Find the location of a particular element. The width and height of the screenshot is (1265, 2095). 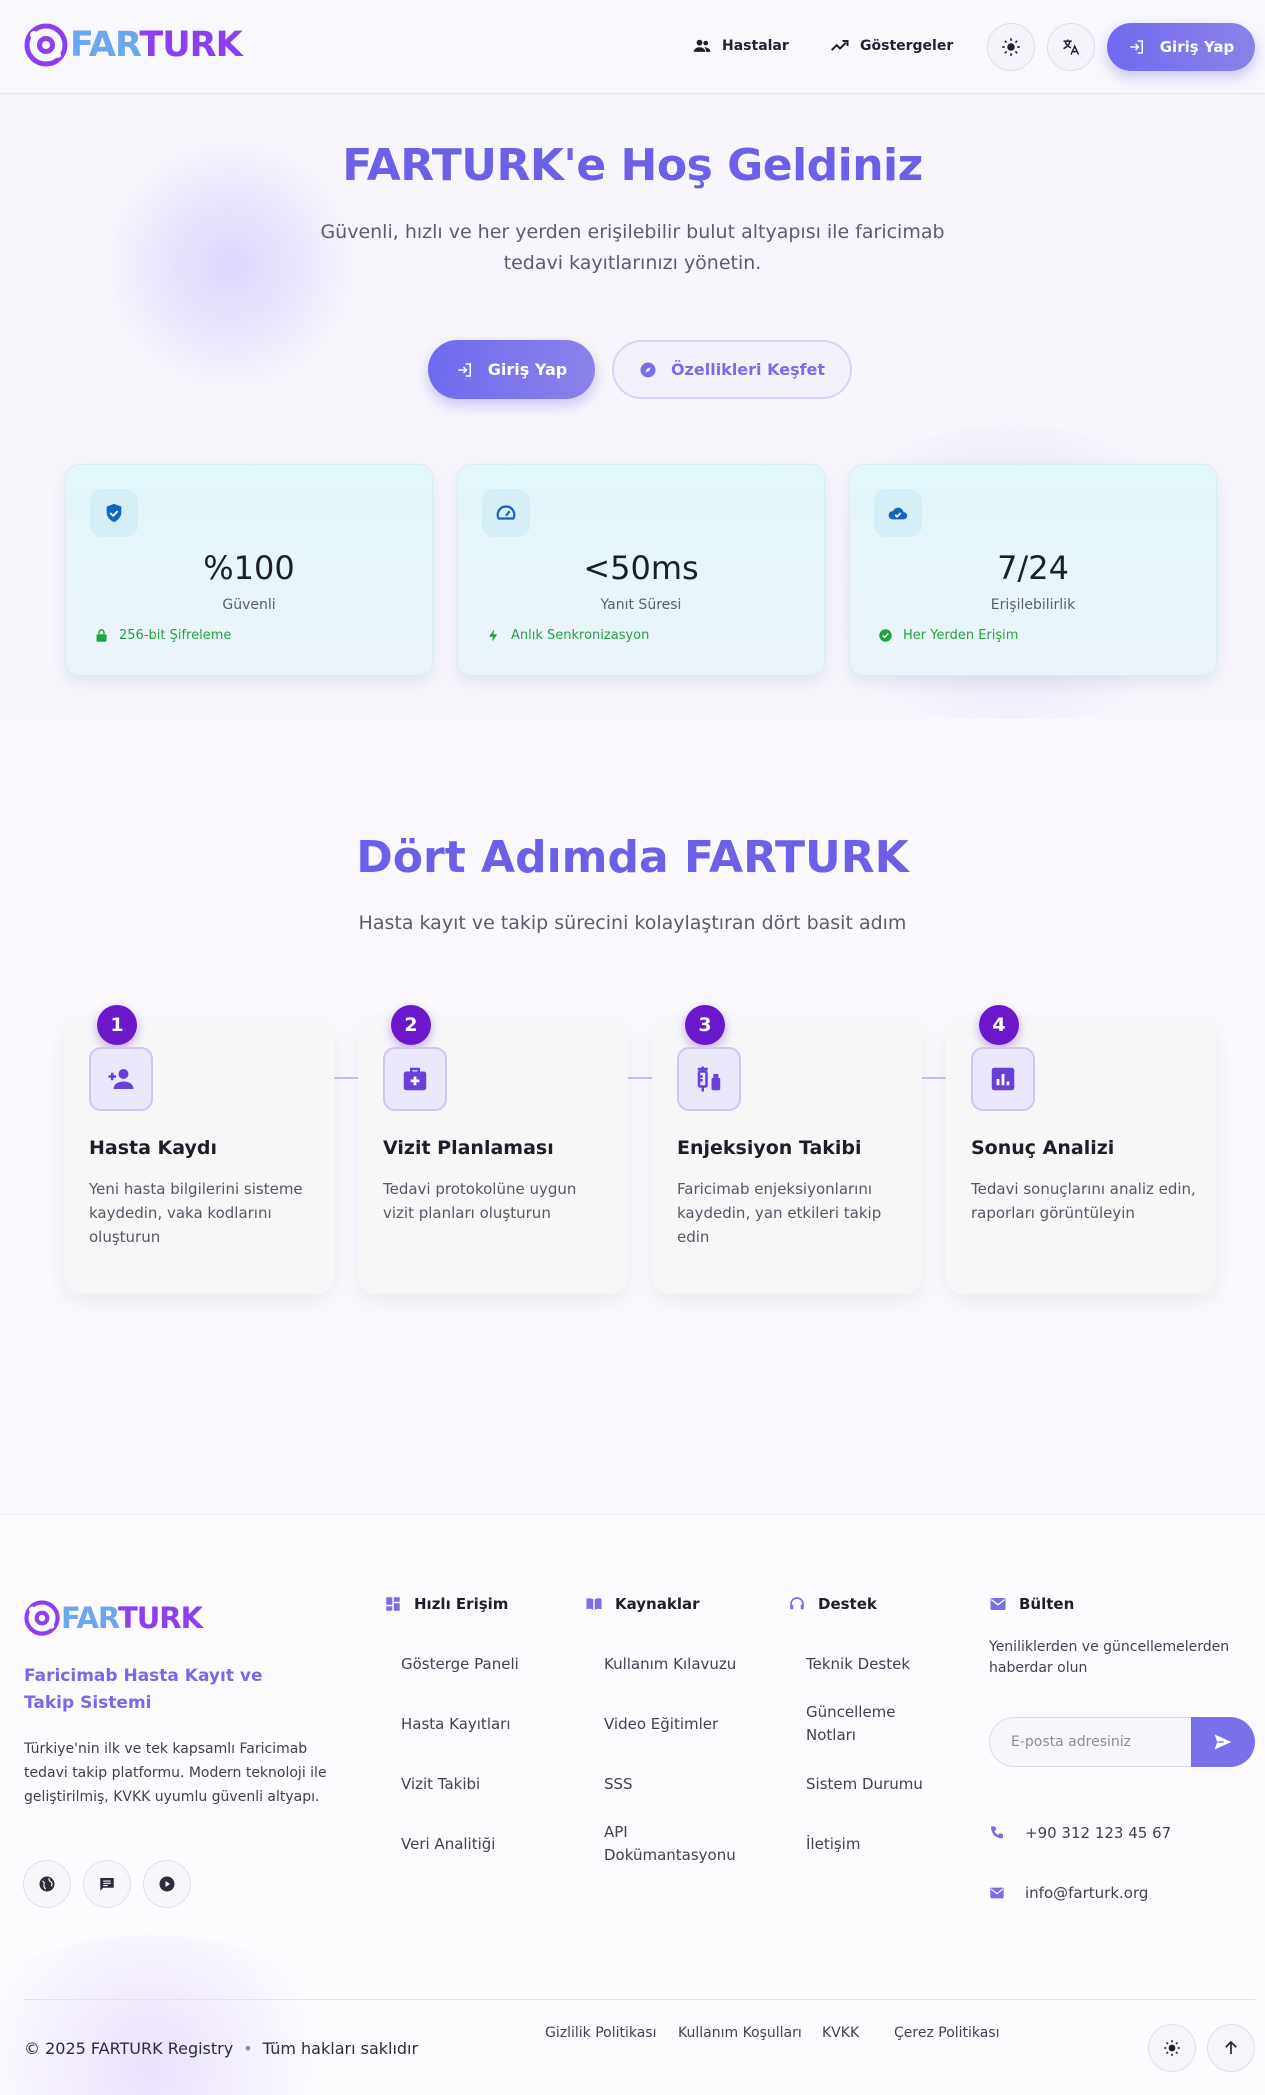

chat-icon is located at coordinates (107, 1884).